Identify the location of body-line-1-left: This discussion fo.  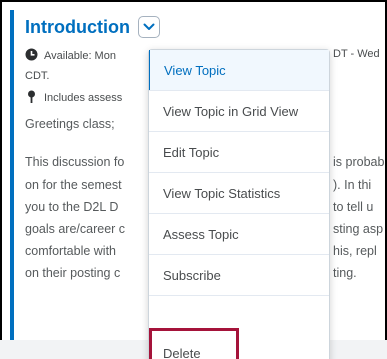
(75, 162).